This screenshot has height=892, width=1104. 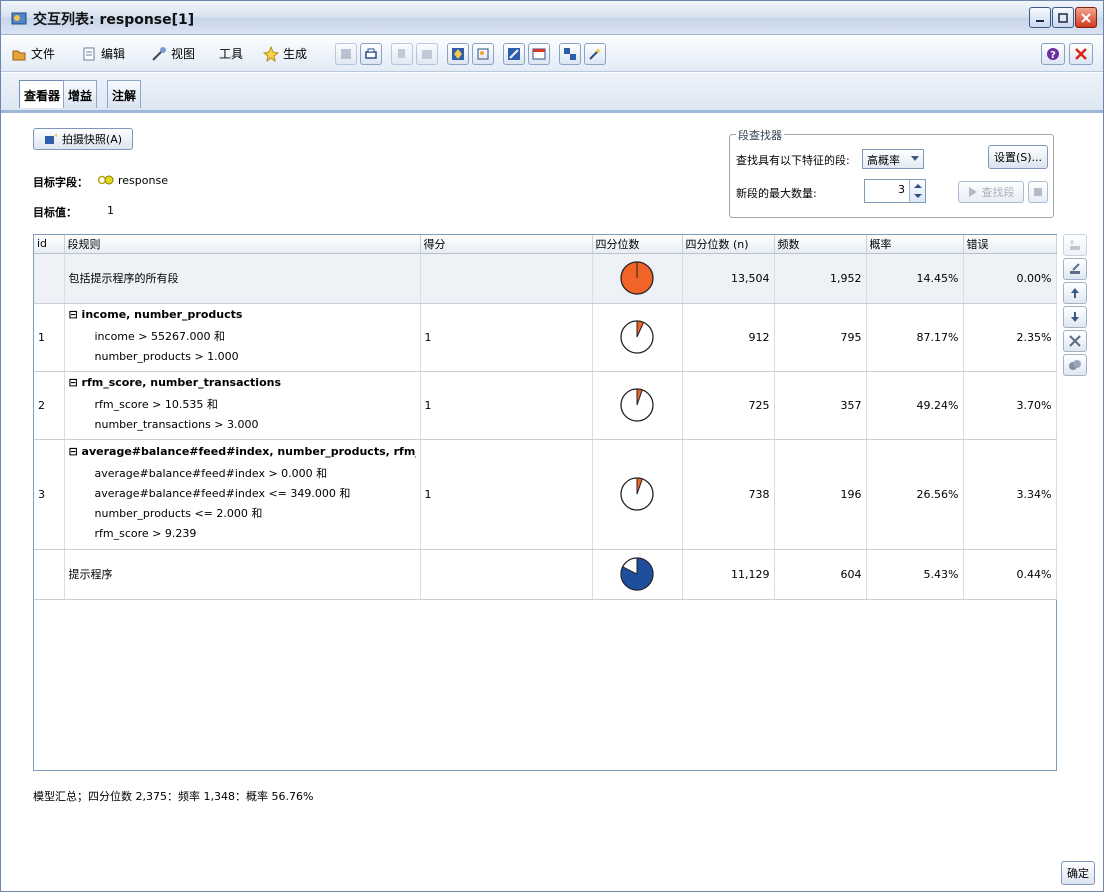 I want to click on cell-frequency: 357, so click(x=820, y=405).